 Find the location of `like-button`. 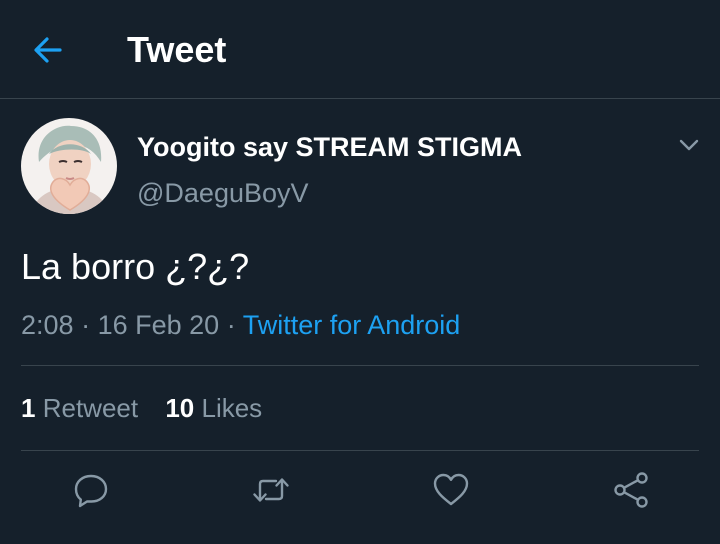

like-button is located at coordinates (451, 490).